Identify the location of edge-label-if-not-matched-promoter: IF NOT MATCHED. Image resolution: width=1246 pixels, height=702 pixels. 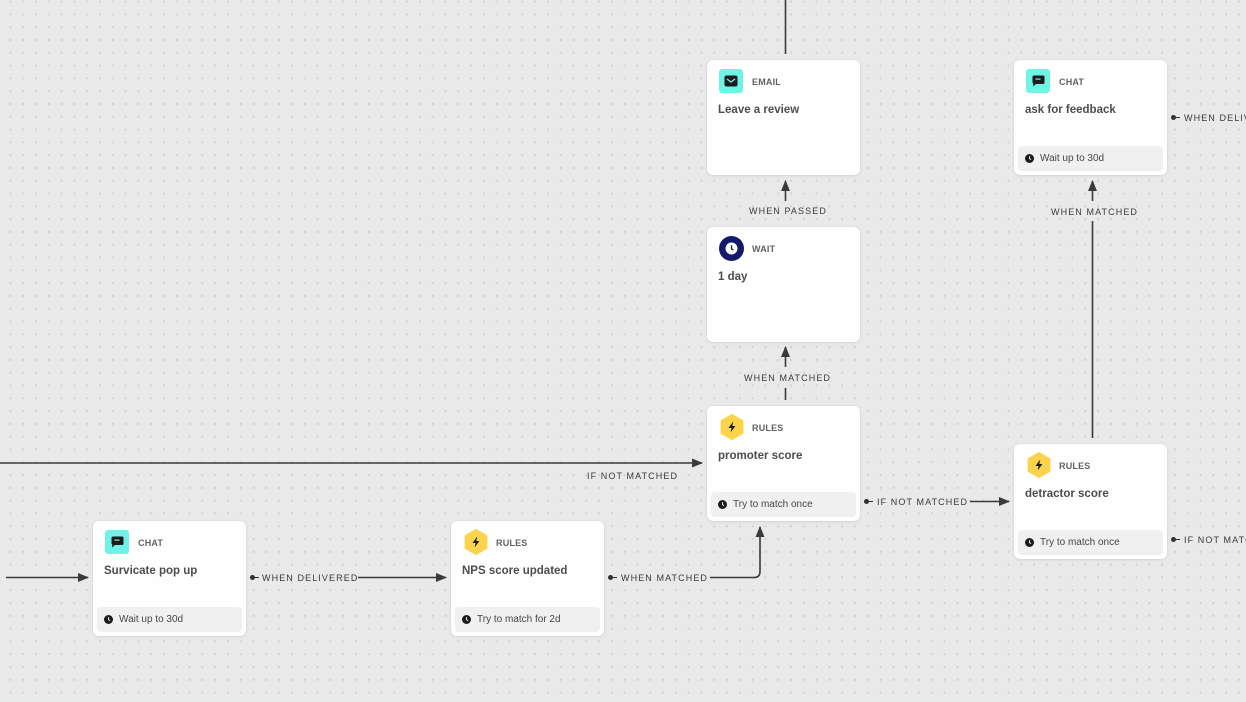
(923, 502).